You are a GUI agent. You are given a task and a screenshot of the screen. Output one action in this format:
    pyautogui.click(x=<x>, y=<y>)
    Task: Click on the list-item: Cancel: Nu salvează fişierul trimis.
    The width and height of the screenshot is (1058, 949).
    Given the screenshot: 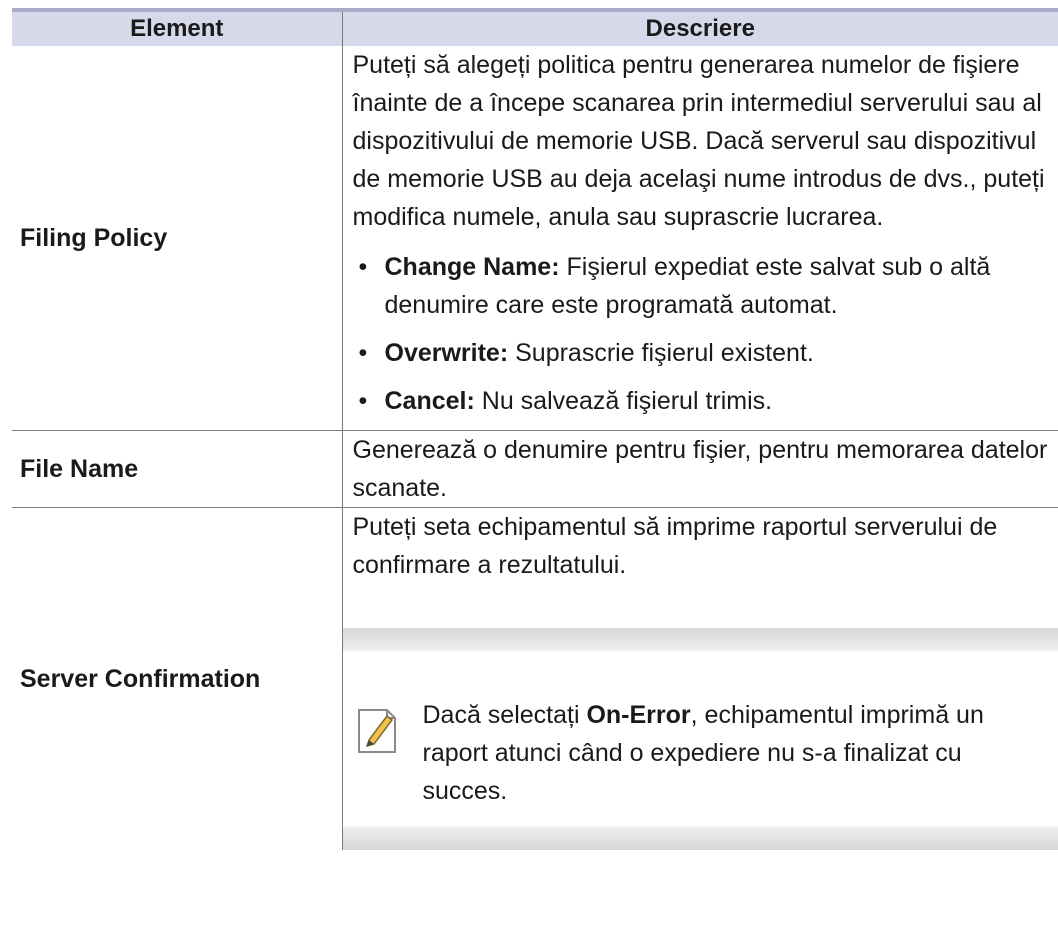 What is the action you would take?
    pyautogui.click(x=704, y=401)
    